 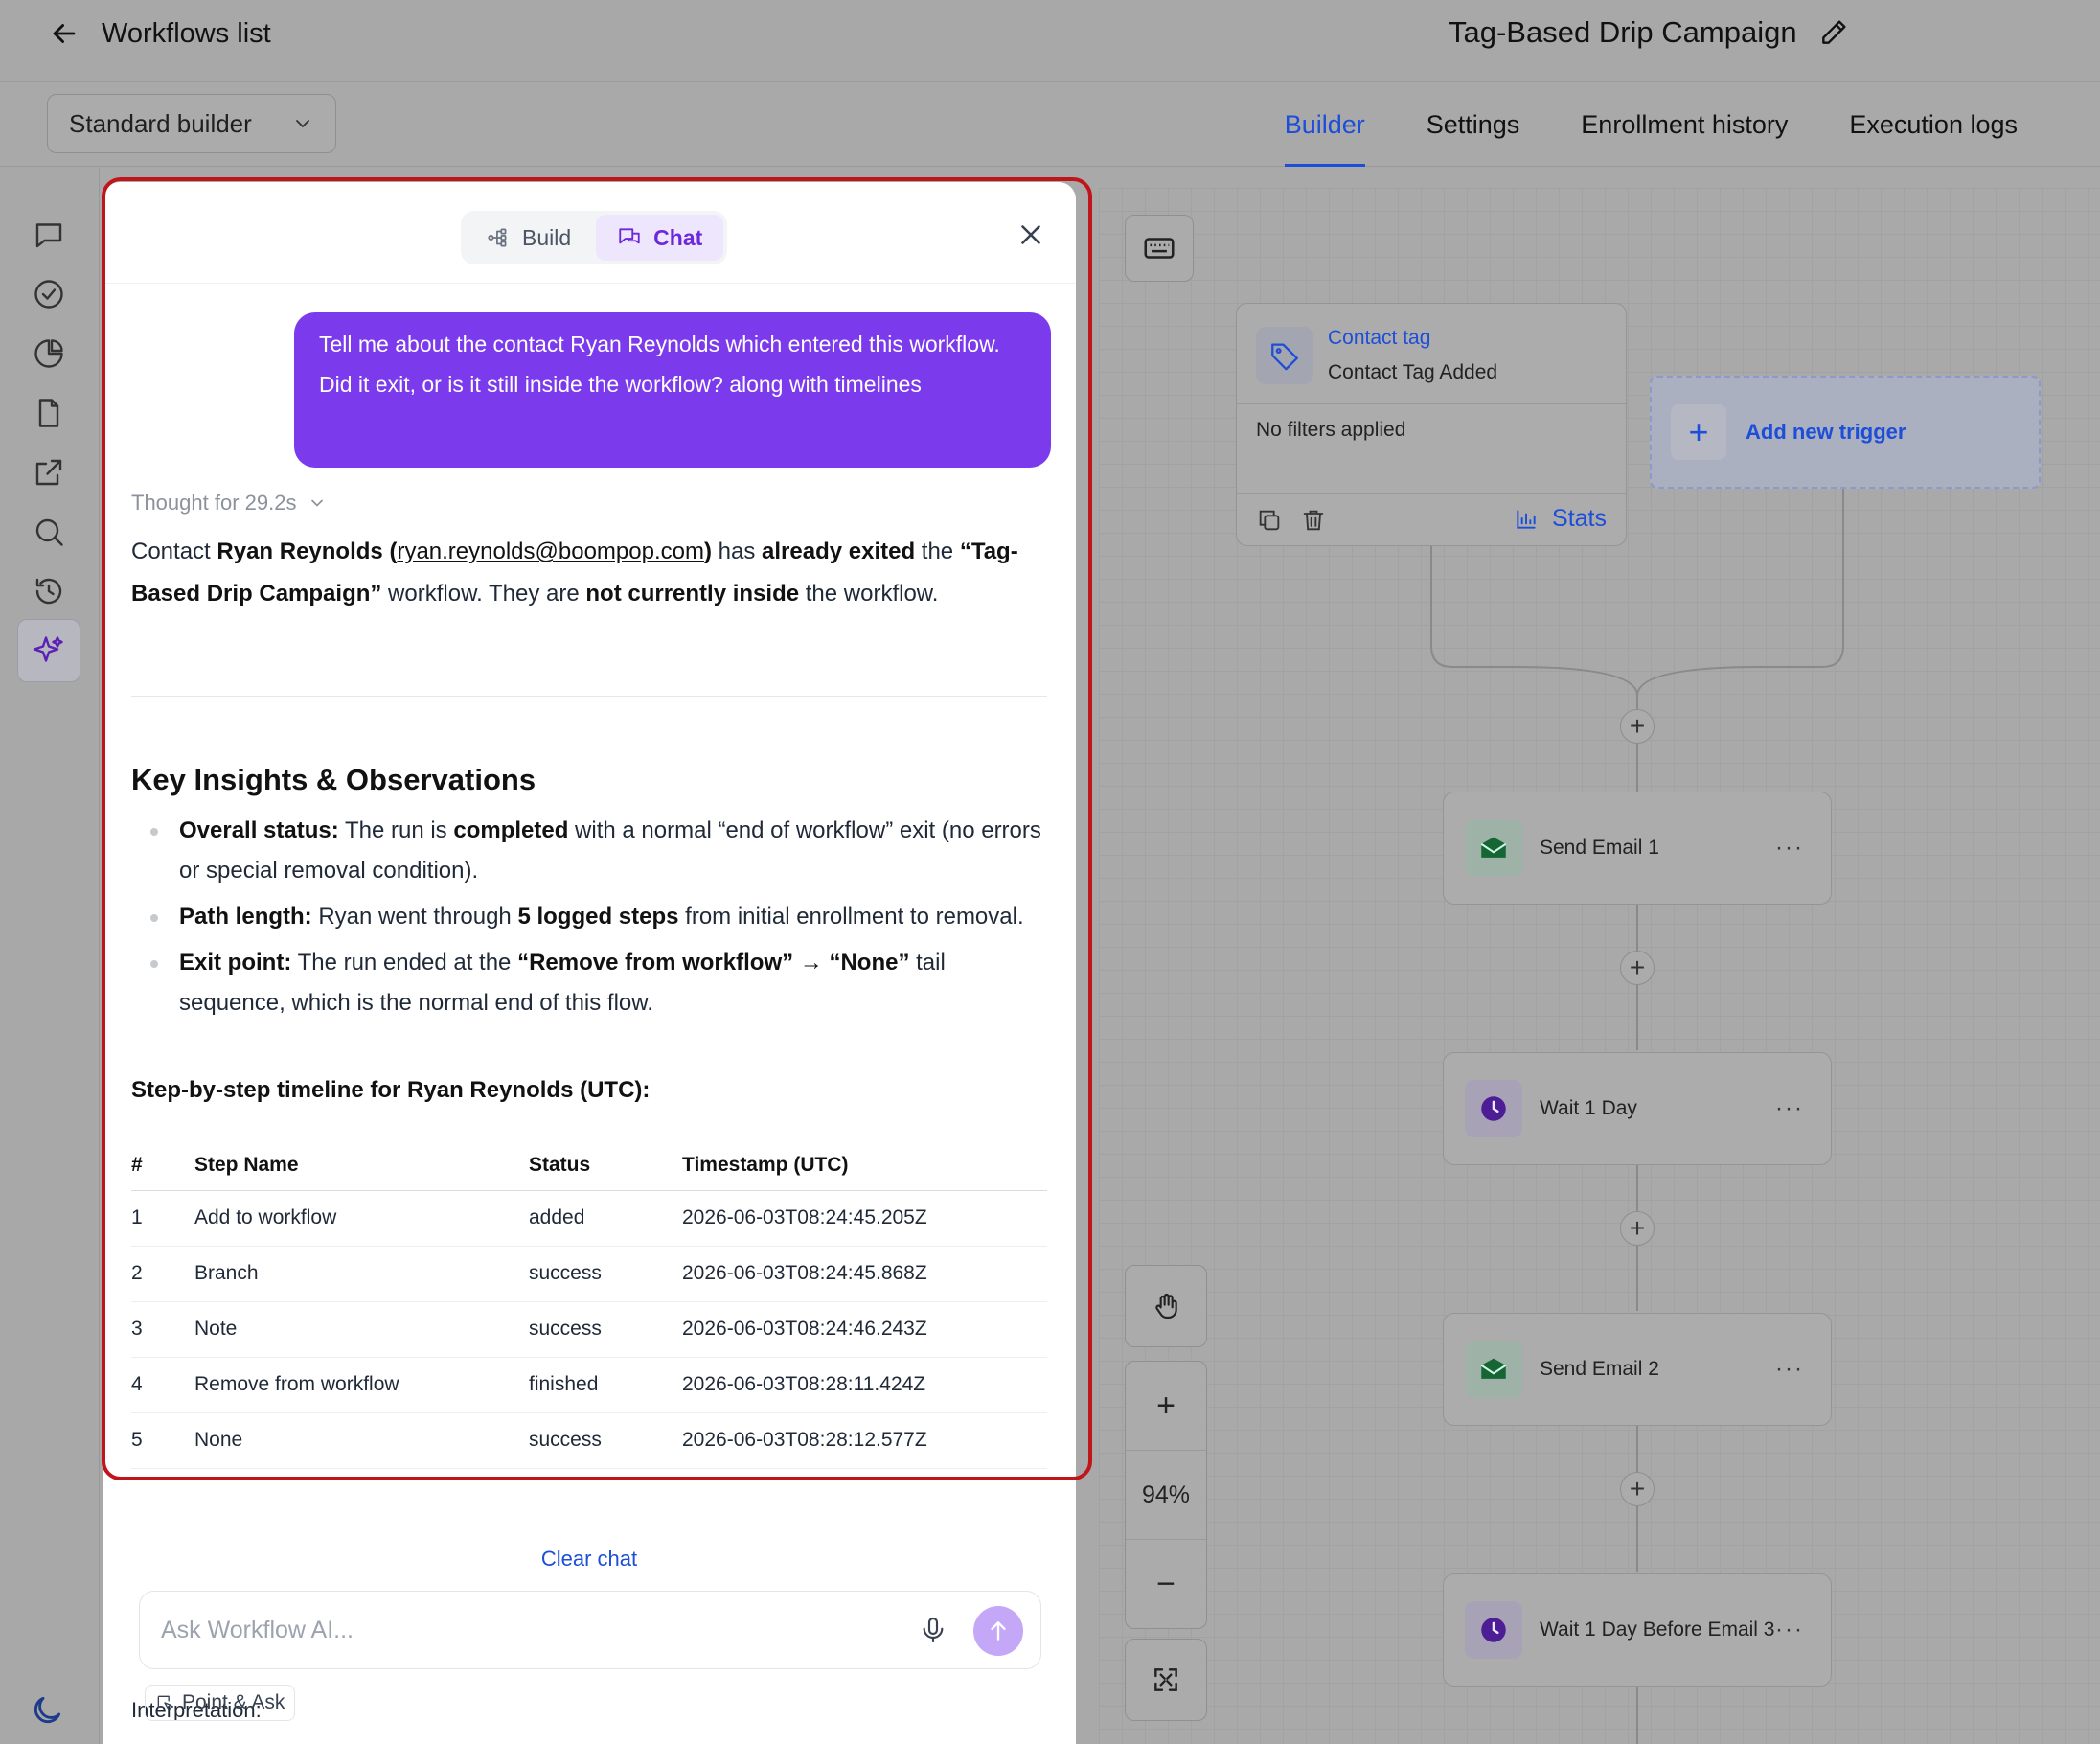 What do you see at coordinates (1637, 848) in the screenshot?
I see `step-card-send-email-1: Send Email 1 ···` at bounding box center [1637, 848].